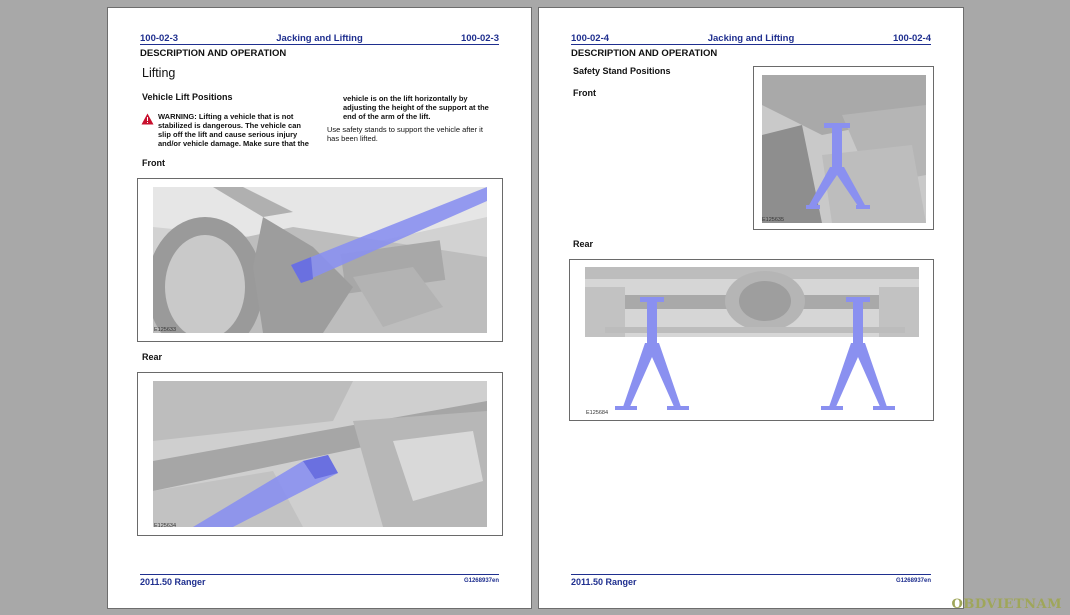 The image size is (1070, 615). I want to click on rear-figure-id: E125634, so click(165, 526).